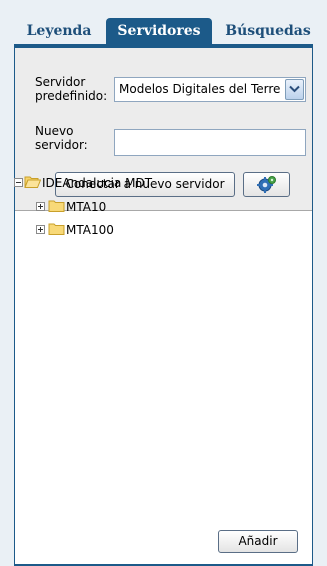  Describe the element at coordinates (159, 31) in the screenshot. I see `tab-servidores: Servidores` at that location.